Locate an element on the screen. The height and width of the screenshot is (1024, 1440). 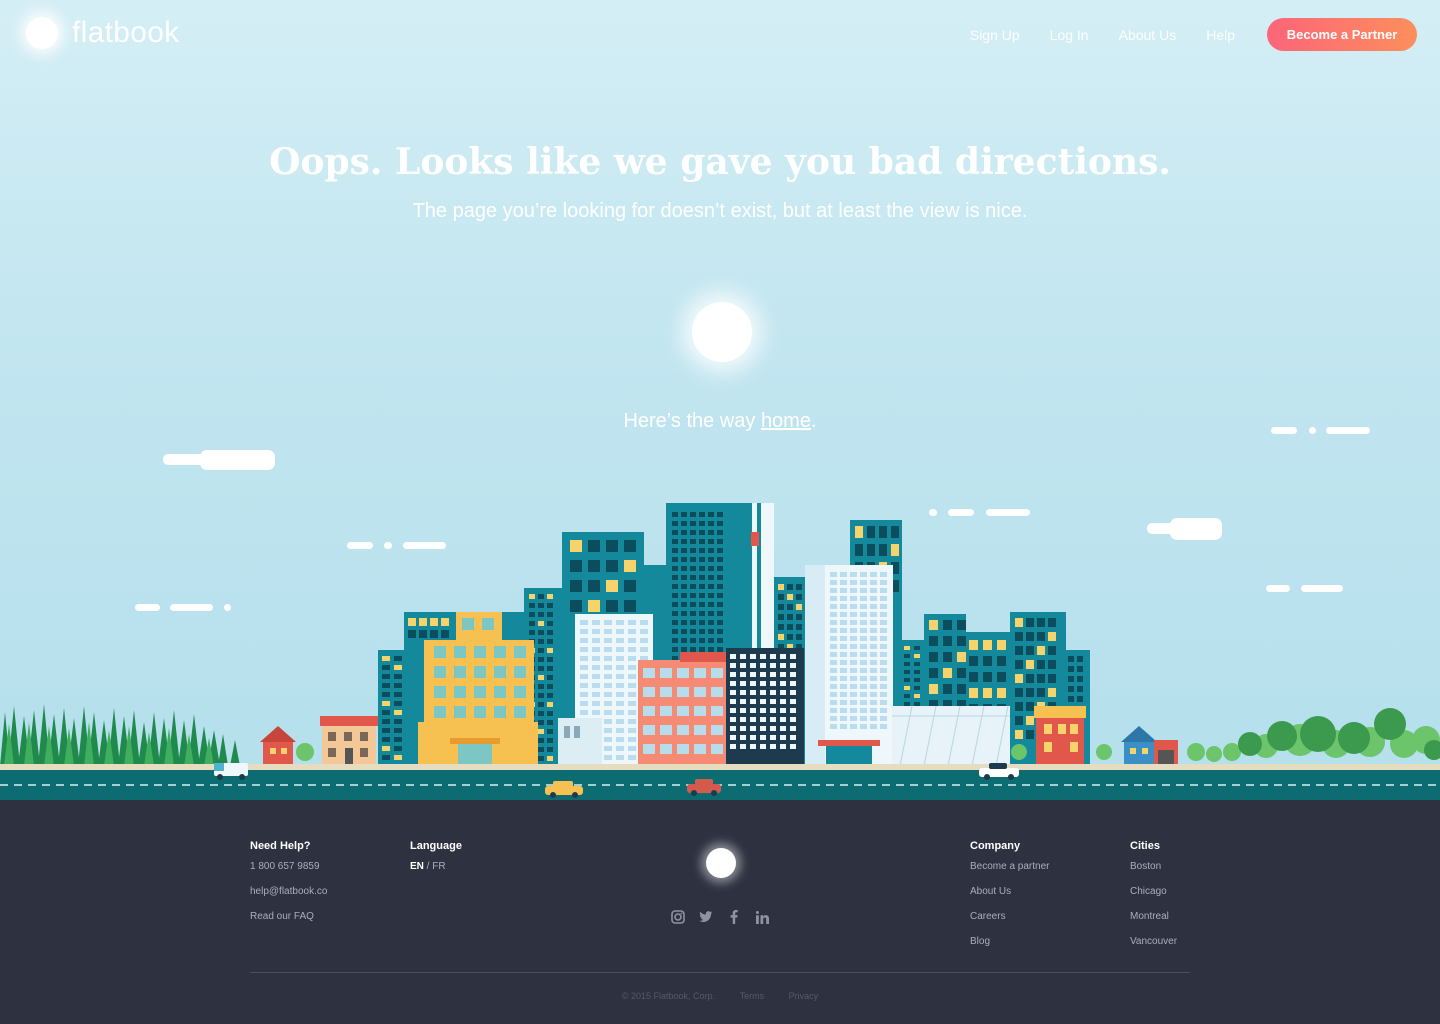
footer-city-vancouver: Vancouver is located at coordinates (1153, 941).